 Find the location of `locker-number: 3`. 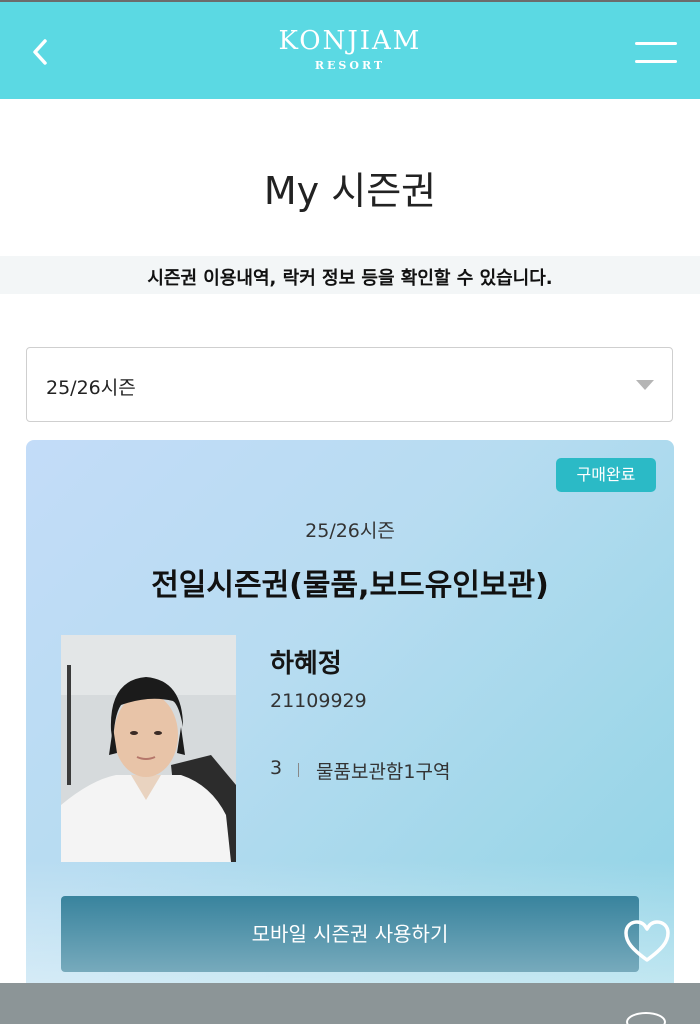

locker-number: 3 is located at coordinates (276, 768).